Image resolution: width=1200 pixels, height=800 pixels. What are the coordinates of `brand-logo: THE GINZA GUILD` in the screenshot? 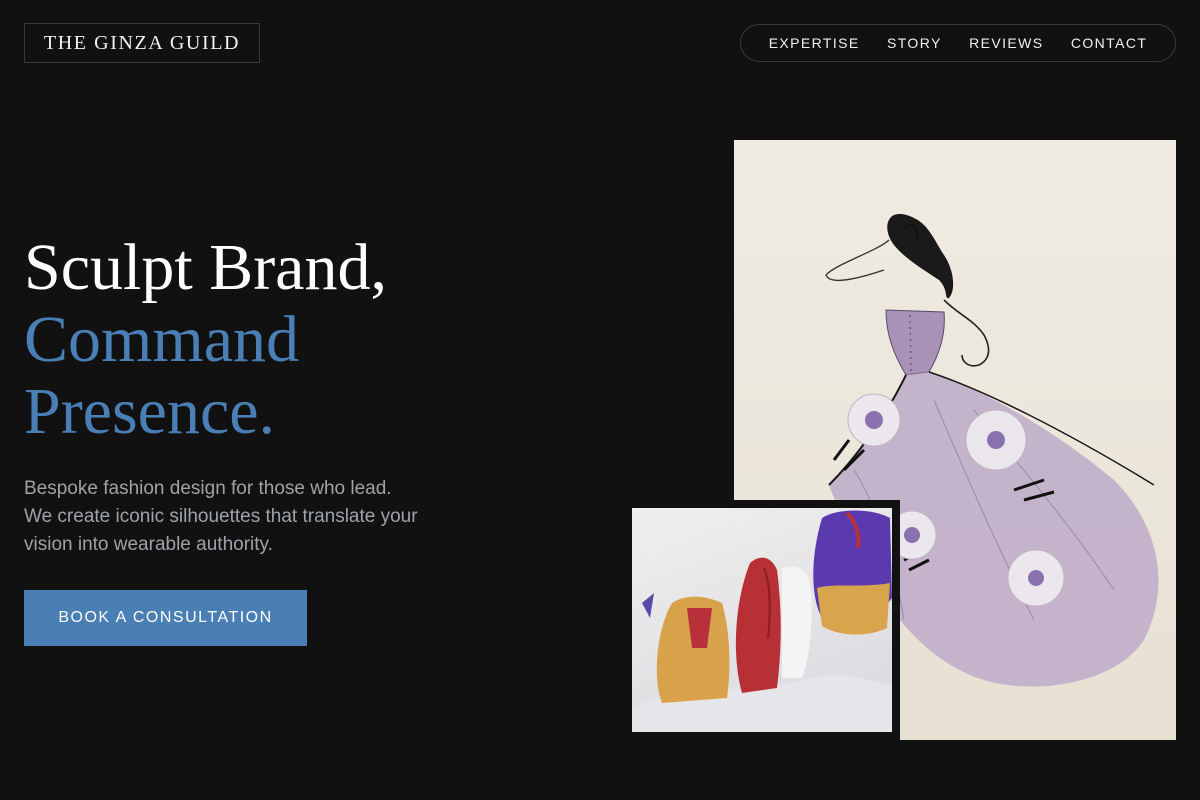 It's located at (142, 43).